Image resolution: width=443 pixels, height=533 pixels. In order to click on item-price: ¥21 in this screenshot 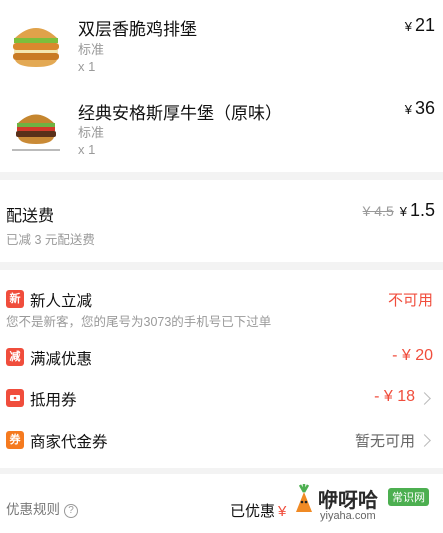, I will do `click(419, 25)`.